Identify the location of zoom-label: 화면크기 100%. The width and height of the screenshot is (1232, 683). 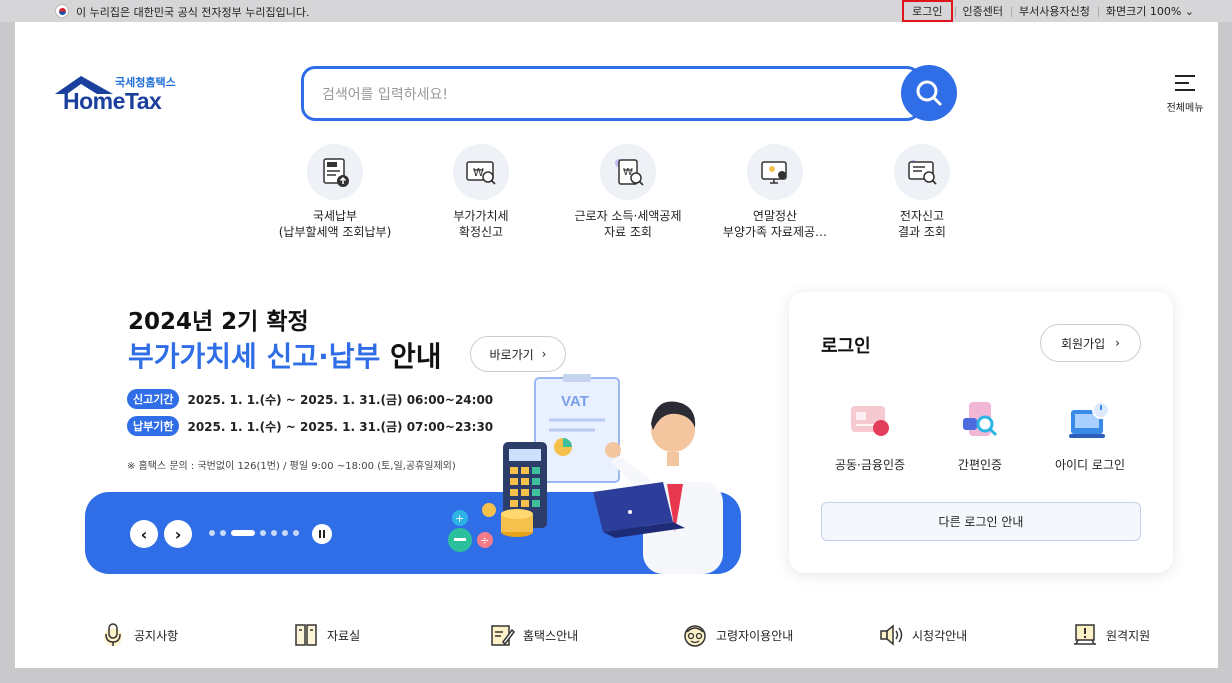
(1143, 11).